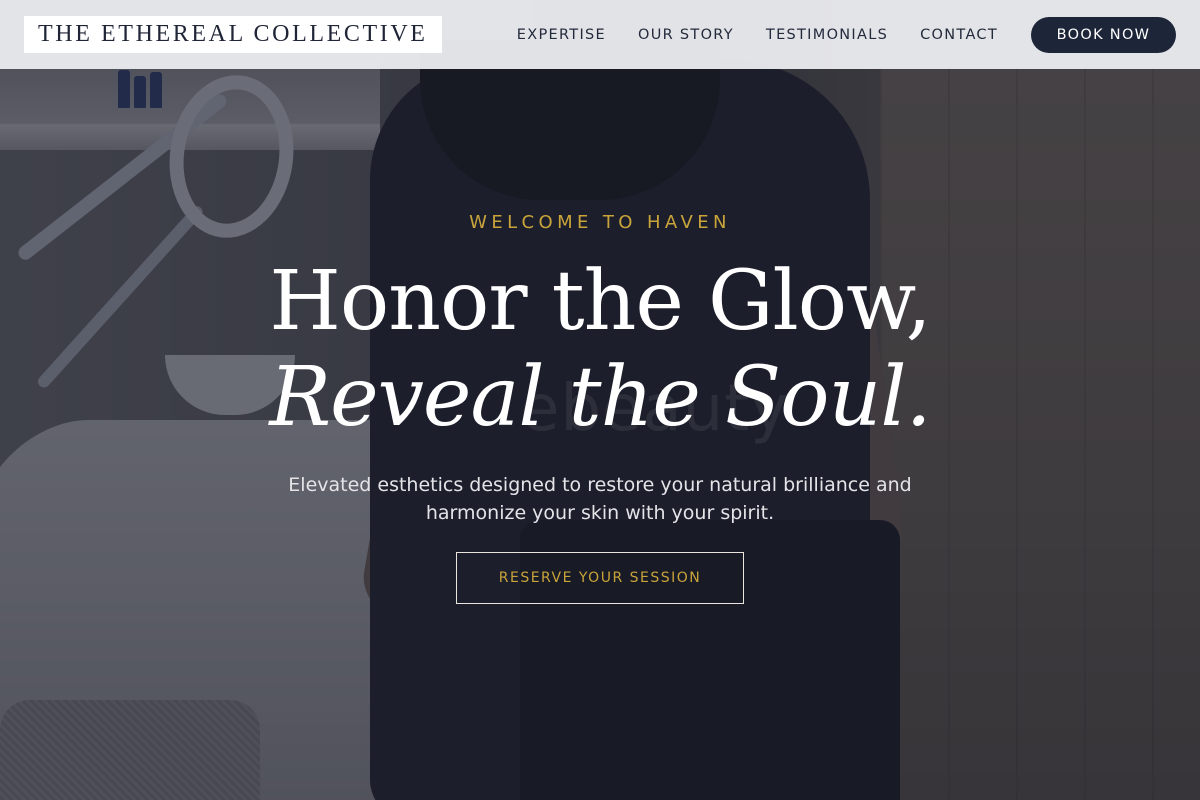 This screenshot has height=800, width=1200. What do you see at coordinates (600, 301) in the screenshot?
I see `headline-line-1: Honor the Glow,` at bounding box center [600, 301].